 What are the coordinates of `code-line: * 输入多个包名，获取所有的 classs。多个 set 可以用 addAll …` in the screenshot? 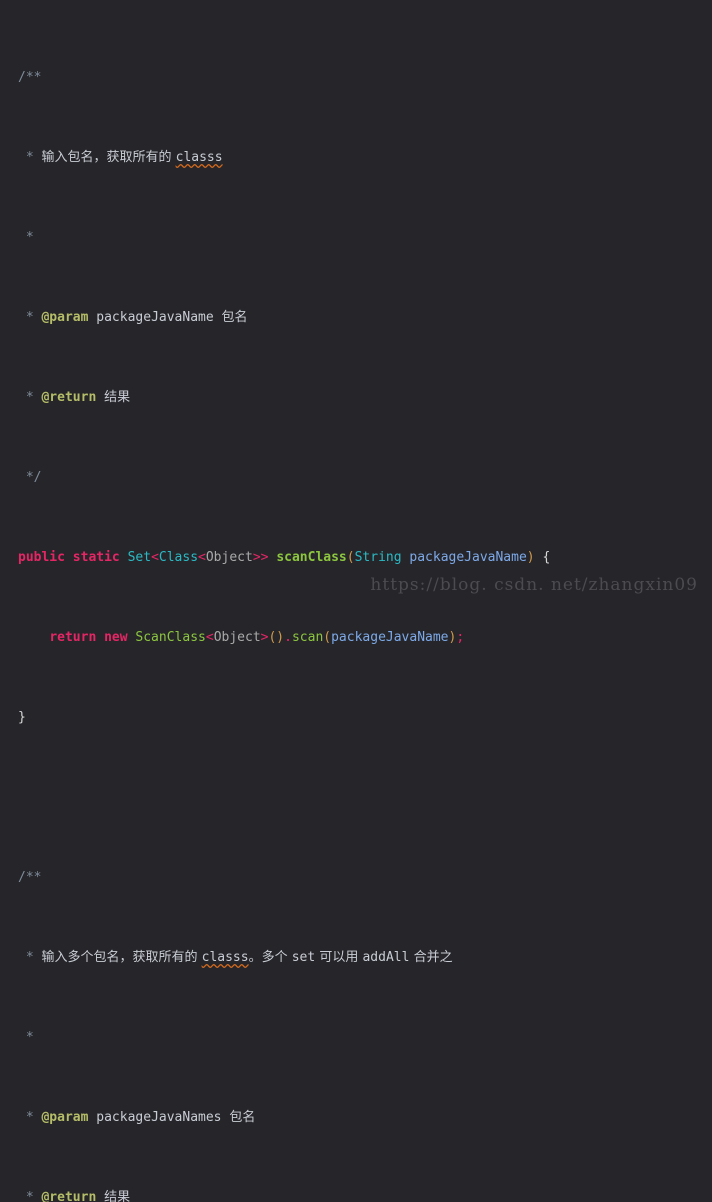 It's located at (235, 957).